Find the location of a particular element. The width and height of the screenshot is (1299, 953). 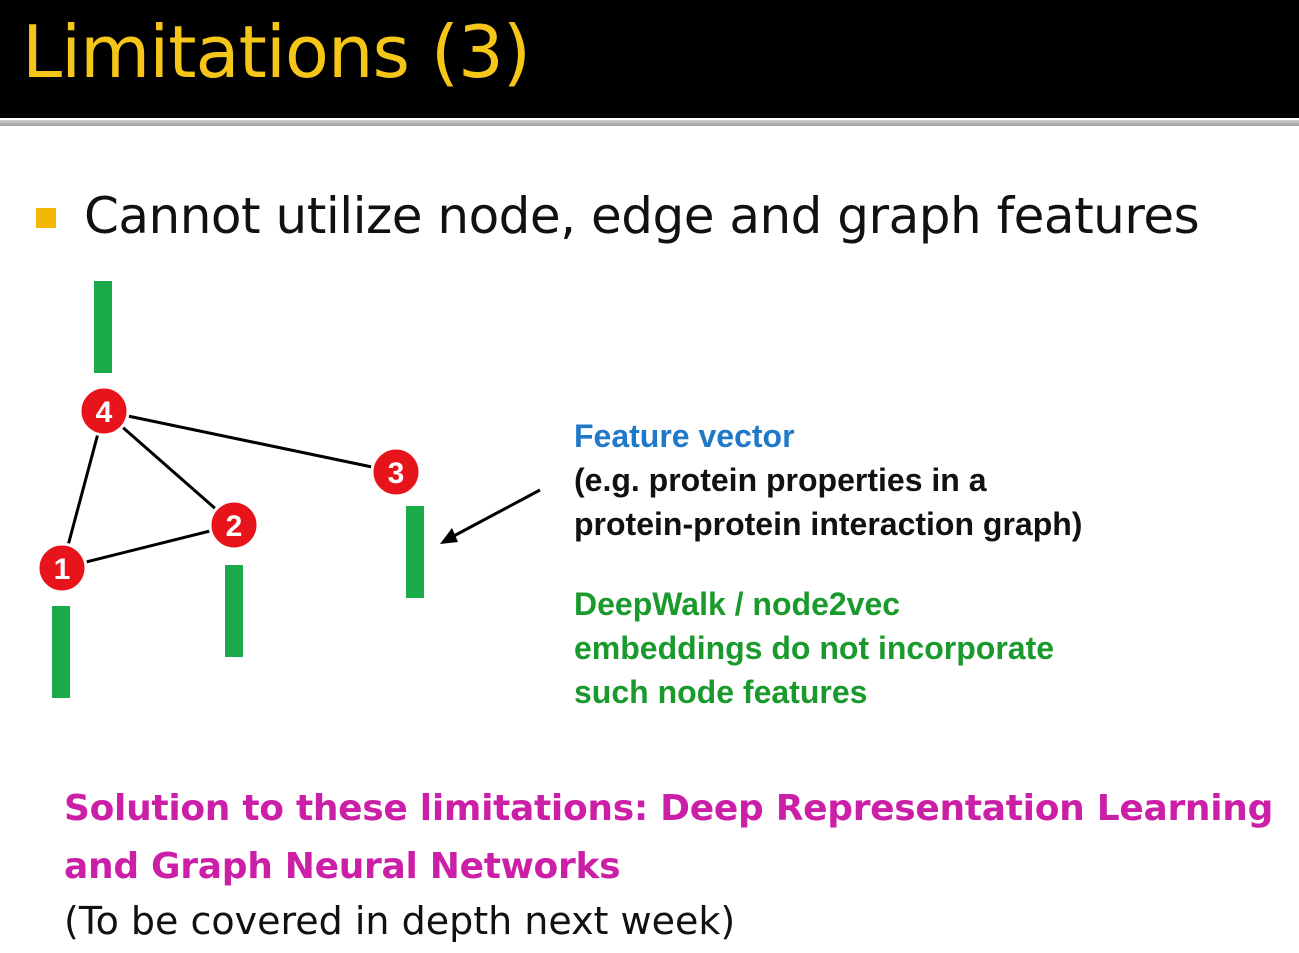

deepwalk-note-line: DeepWalk / node2vec is located at coordinates (737, 604).